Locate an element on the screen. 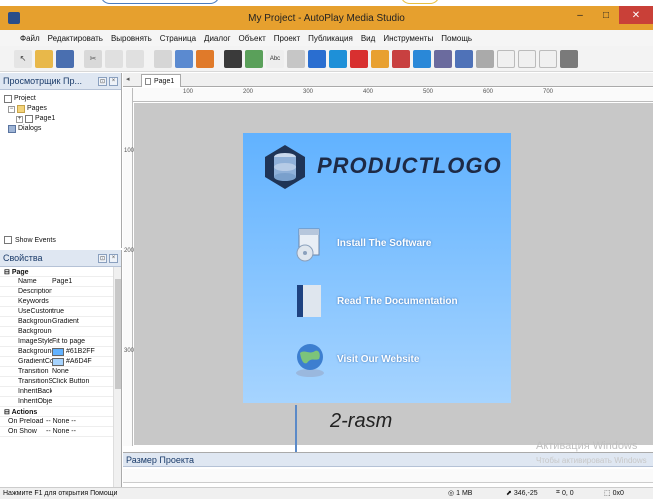 The image size is (653, 499). page-icon is located at coordinates (29, 119).